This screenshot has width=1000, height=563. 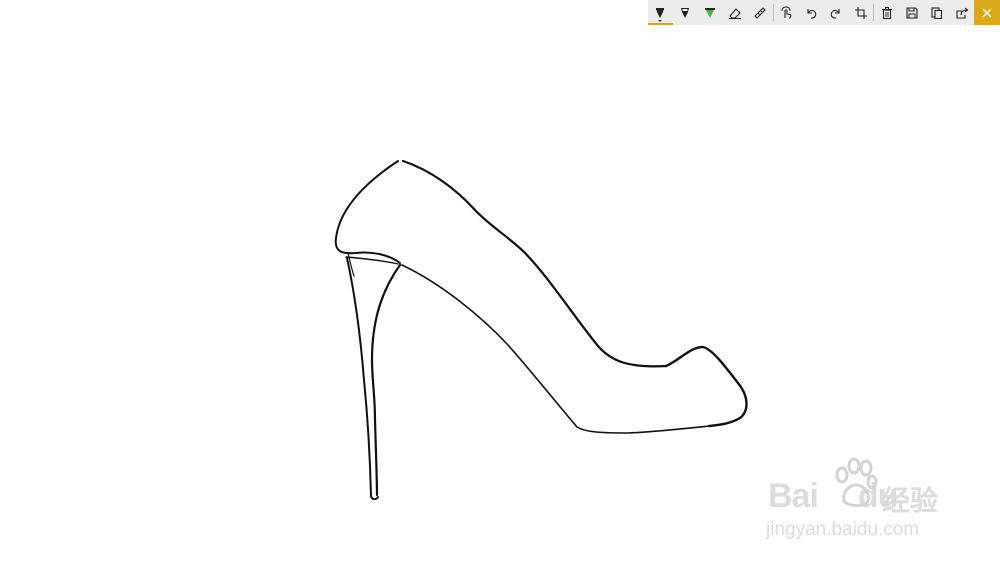 What do you see at coordinates (660, 21) in the screenshot?
I see `pen-options-caret` at bounding box center [660, 21].